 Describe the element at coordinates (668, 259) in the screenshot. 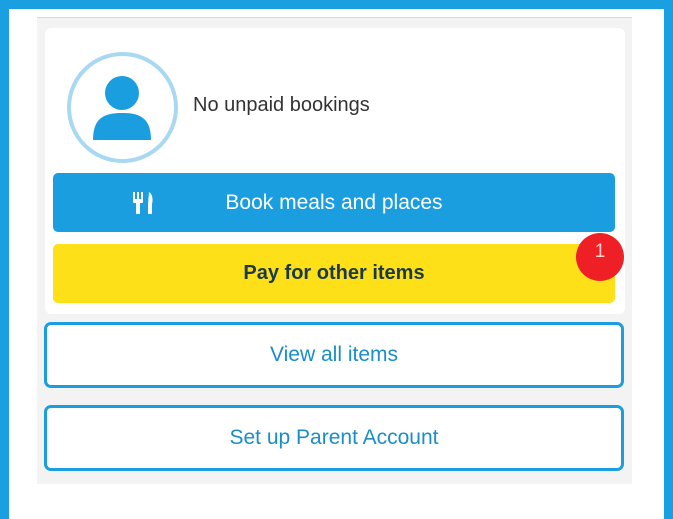

I see `frame-right-border` at that location.